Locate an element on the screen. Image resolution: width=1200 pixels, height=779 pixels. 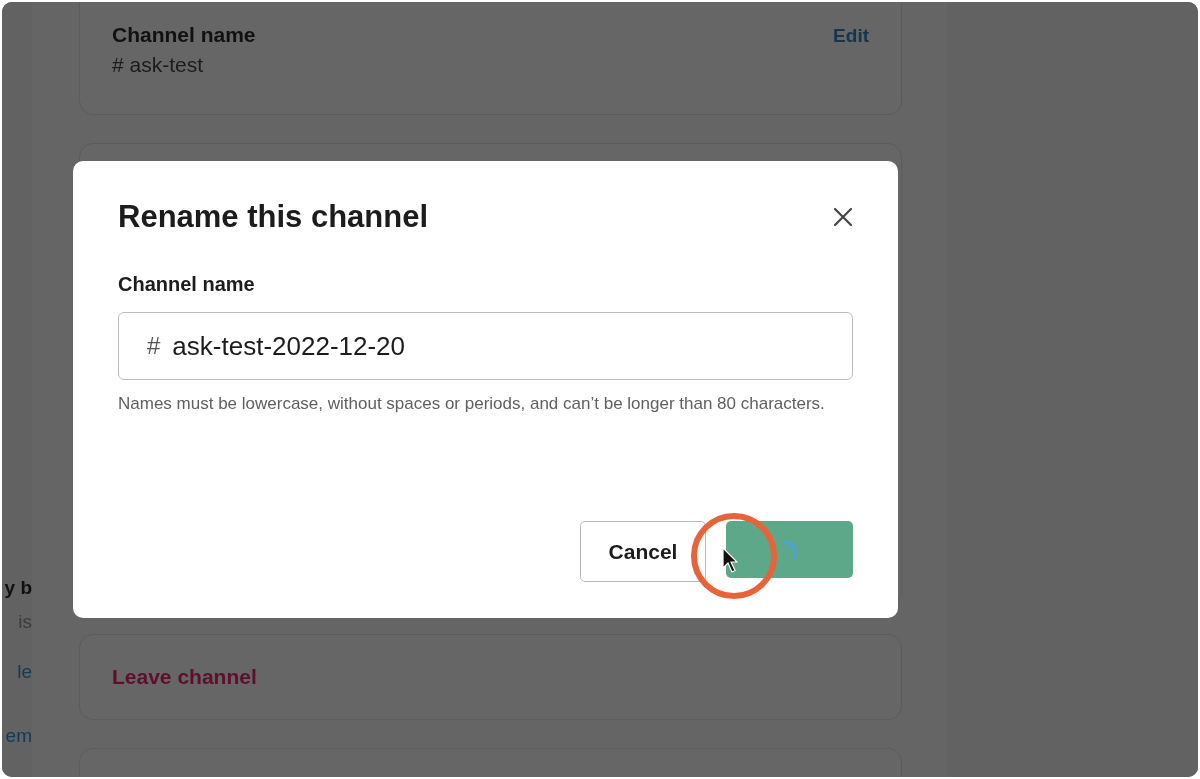
card-label: Channel name is located at coordinates (184, 35).